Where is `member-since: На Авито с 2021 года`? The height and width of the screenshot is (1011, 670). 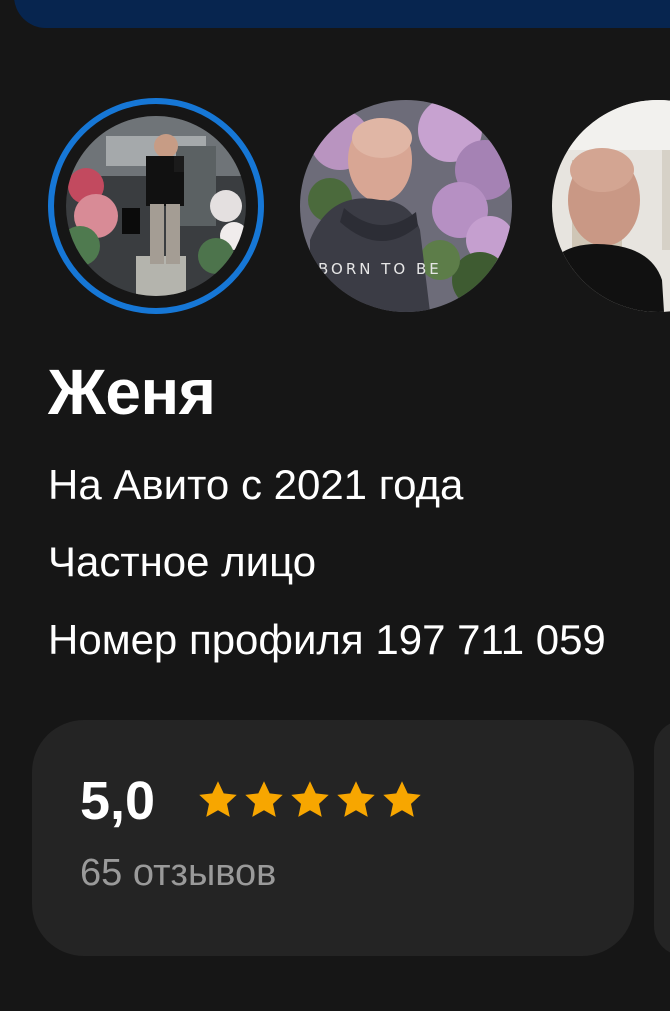
member-since: На Авито с 2021 года is located at coordinates (256, 484).